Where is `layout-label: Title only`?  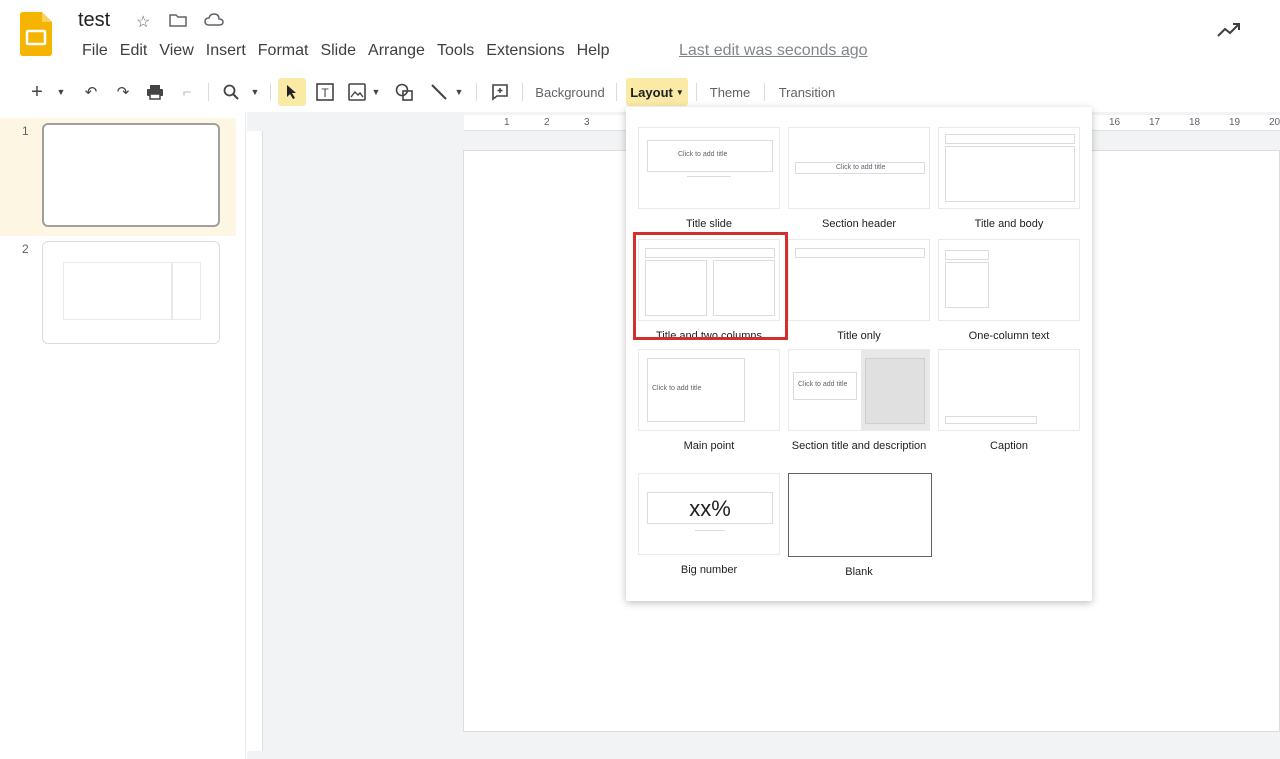
layout-label: Title only is located at coordinates (859, 336).